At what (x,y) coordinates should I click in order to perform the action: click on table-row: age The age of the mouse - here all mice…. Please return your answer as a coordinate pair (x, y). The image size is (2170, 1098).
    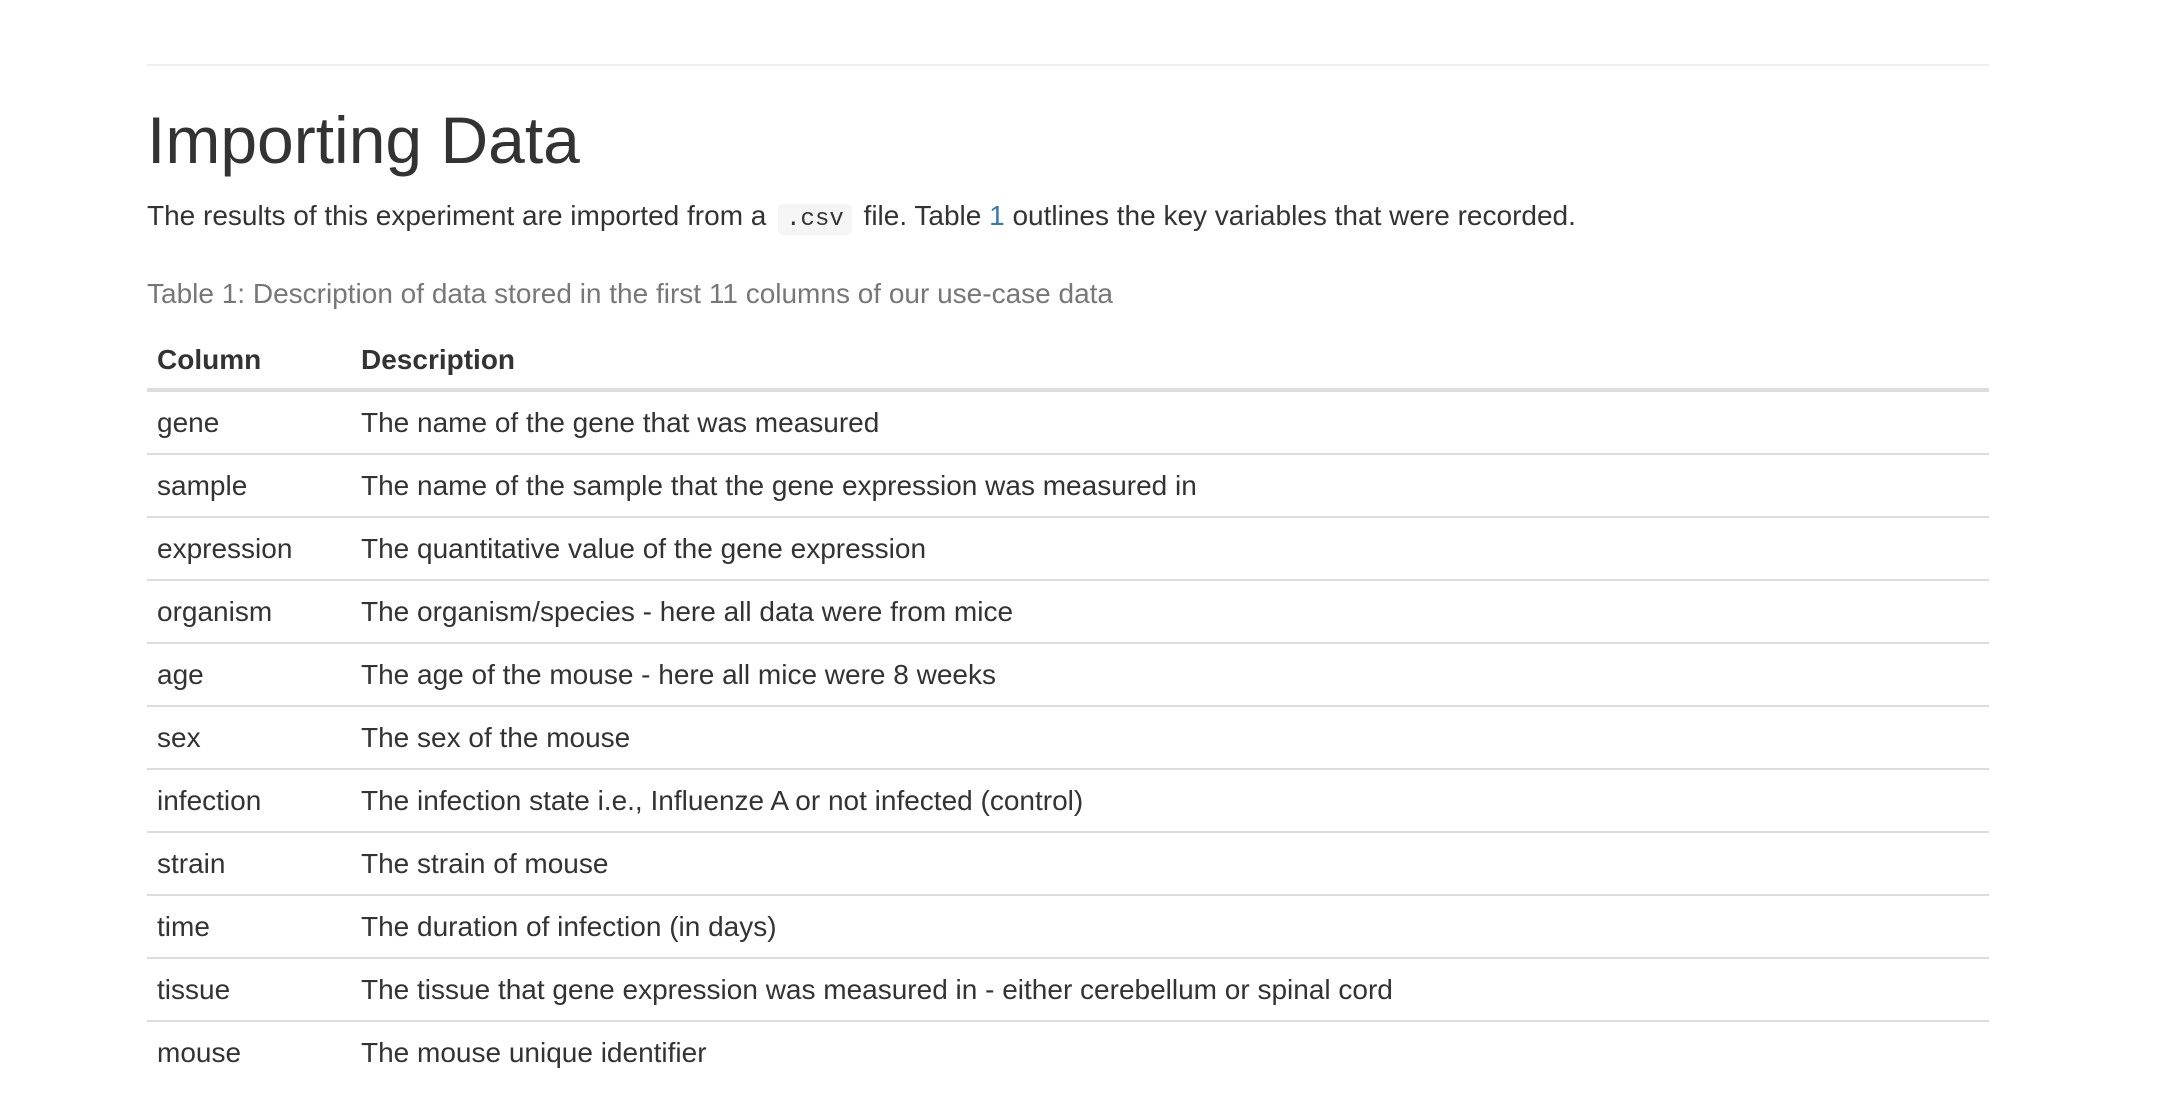
    Looking at the image, I should click on (1068, 674).